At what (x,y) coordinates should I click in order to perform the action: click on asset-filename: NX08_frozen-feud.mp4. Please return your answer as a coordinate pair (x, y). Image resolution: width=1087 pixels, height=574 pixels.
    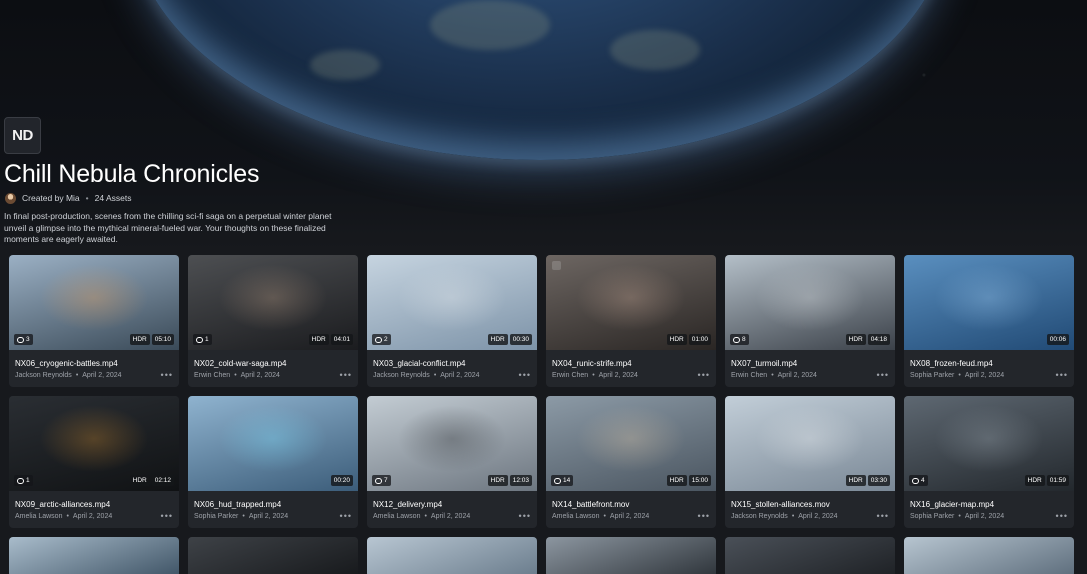
    Looking at the image, I should click on (987, 363).